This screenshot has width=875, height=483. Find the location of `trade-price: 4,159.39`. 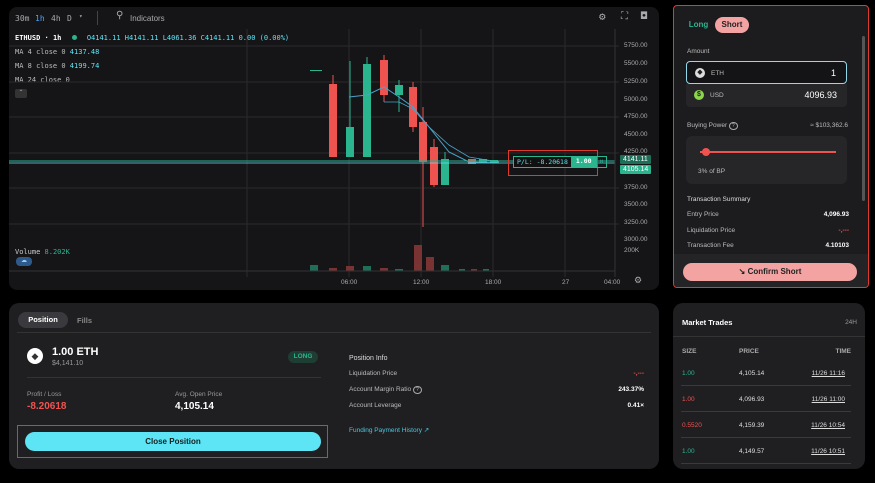

trade-price: 4,159.39 is located at coordinates (752, 425).